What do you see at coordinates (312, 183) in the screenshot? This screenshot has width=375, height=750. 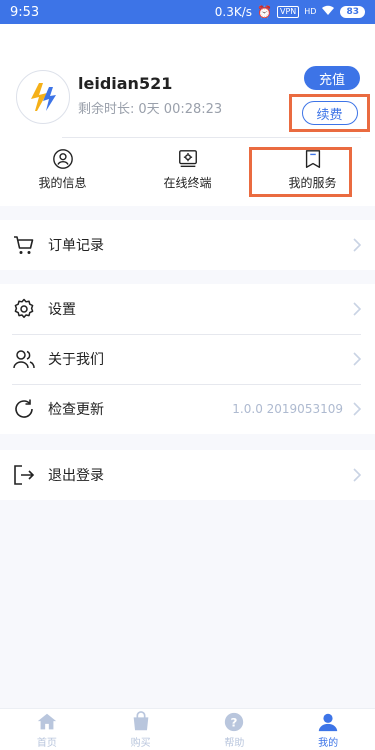 I see `action-label: 我的服务` at bounding box center [312, 183].